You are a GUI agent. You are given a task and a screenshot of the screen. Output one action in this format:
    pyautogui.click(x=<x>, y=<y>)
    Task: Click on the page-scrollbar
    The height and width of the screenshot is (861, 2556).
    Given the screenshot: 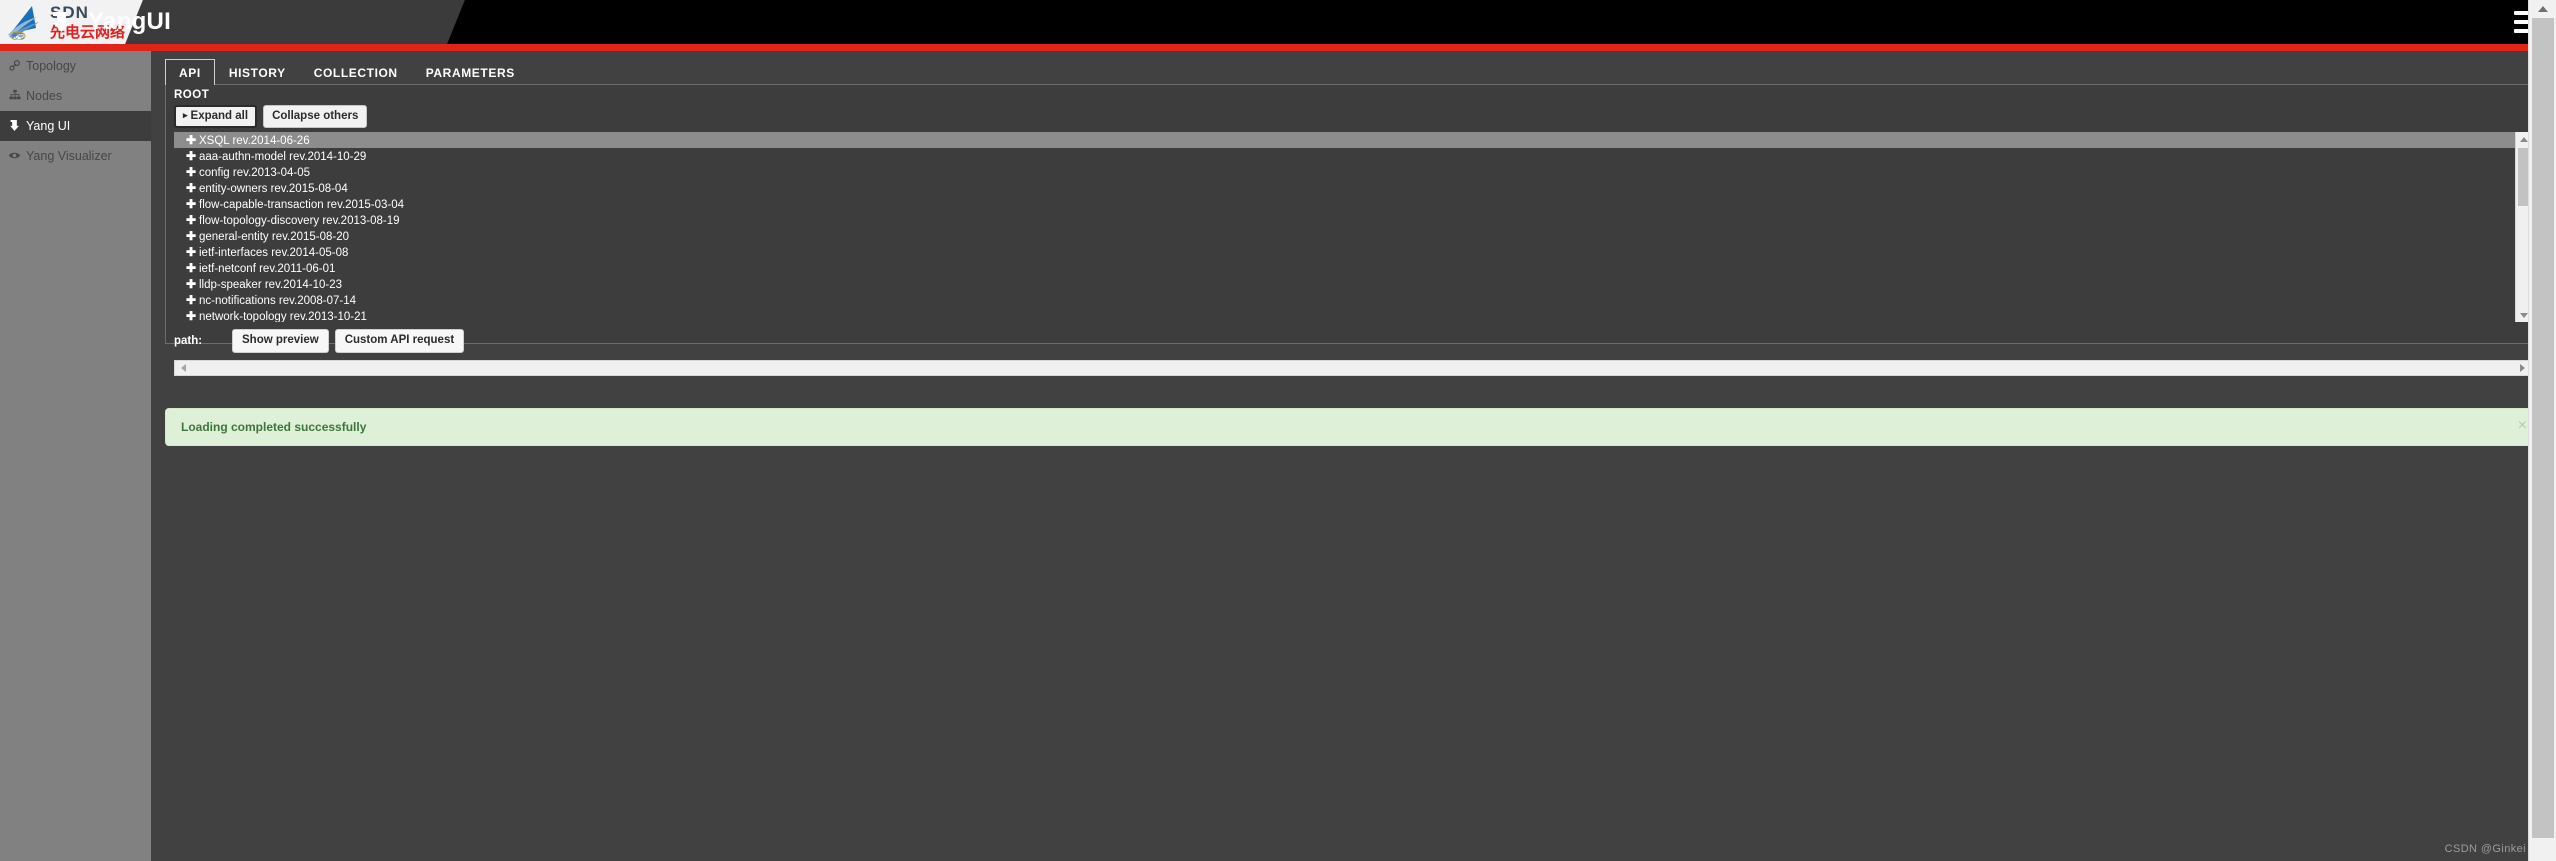 What is the action you would take?
    pyautogui.click(x=2542, y=430)
    